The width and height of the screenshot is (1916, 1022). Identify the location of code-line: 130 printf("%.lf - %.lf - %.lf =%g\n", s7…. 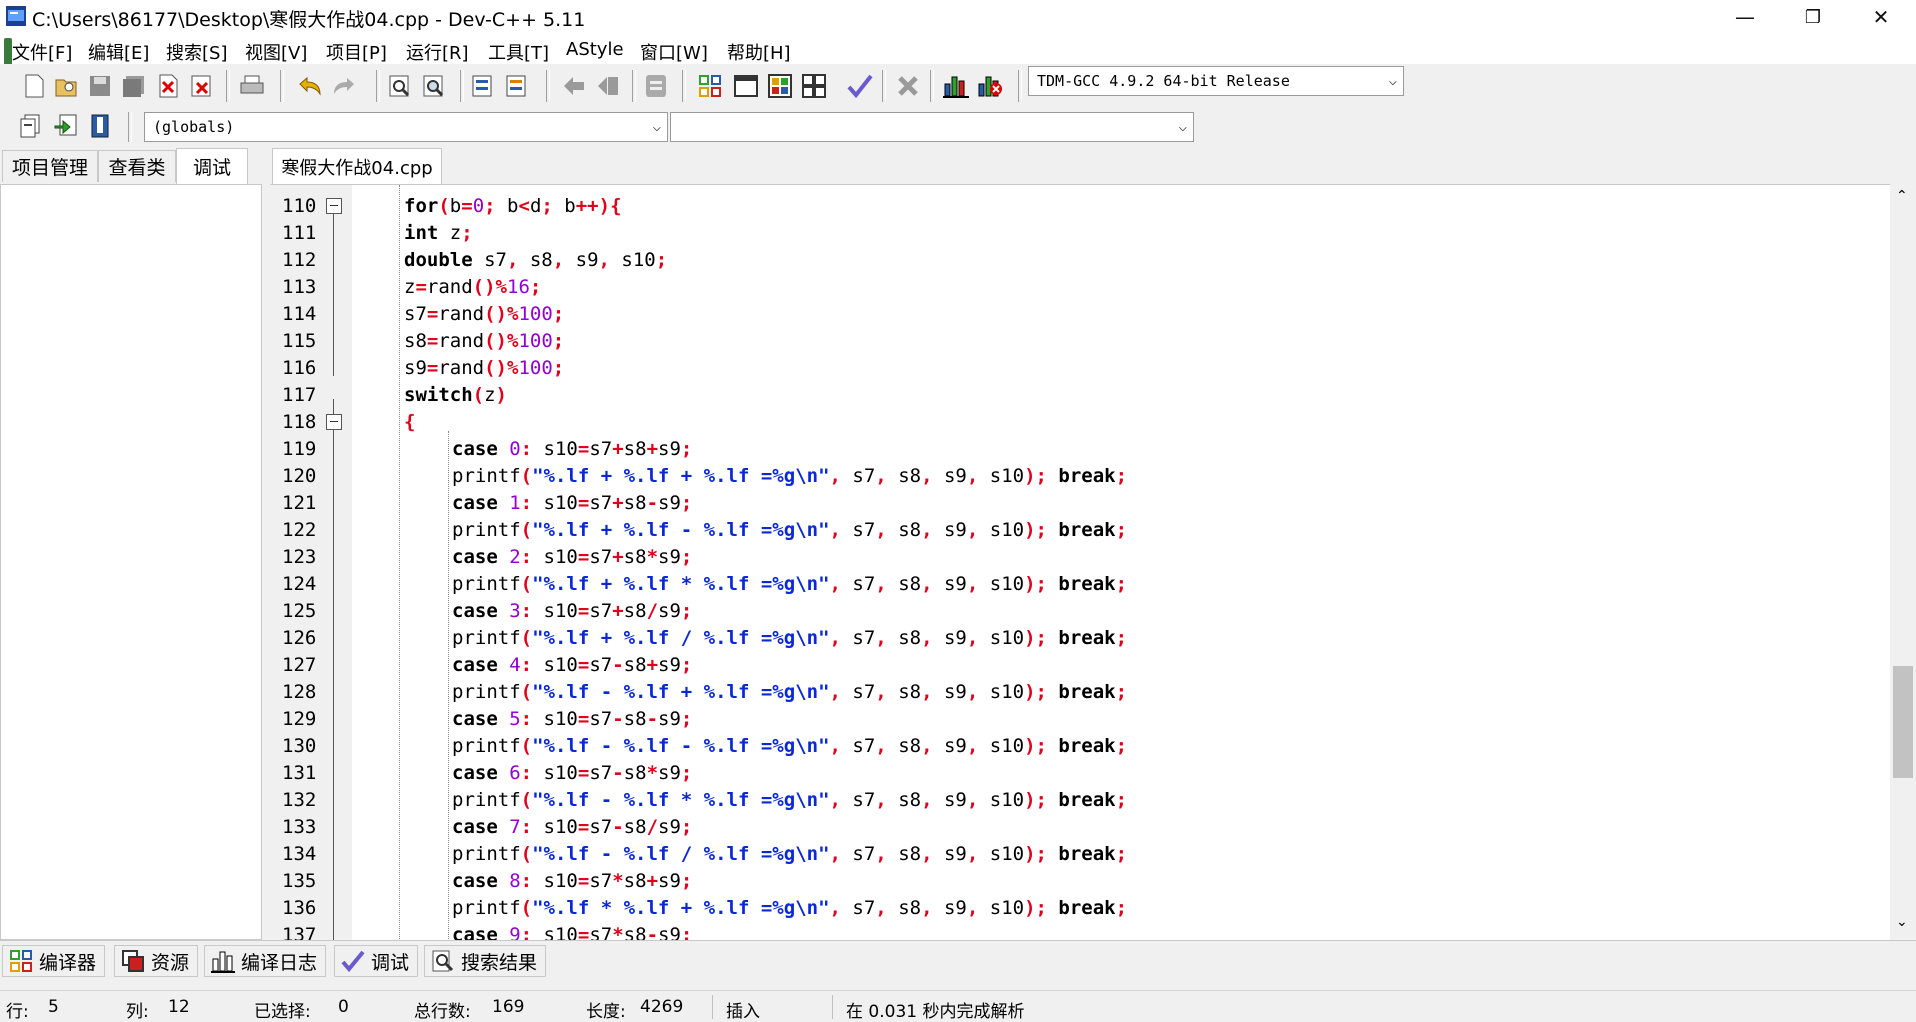
(1070, 746).